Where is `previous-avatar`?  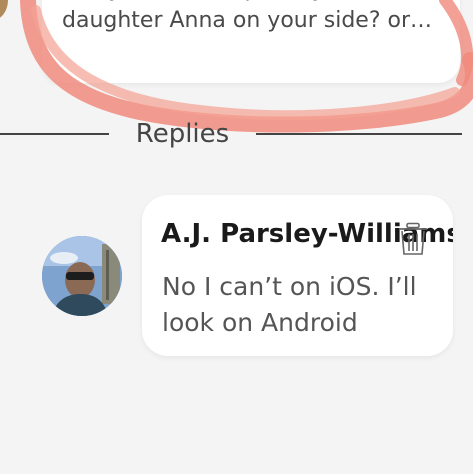 previous-avatar is located at coordinates (4, 10).